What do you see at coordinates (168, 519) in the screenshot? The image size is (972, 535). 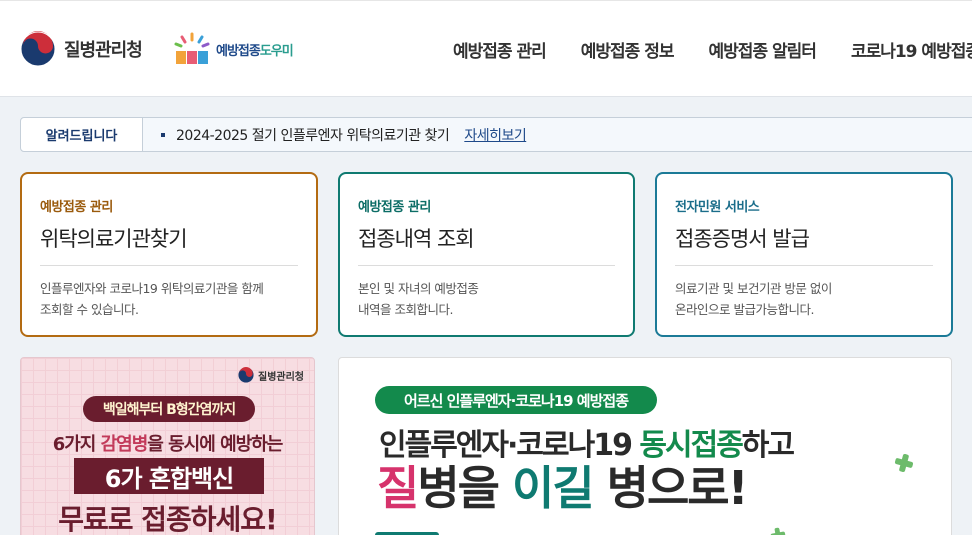 I see `banner-cta-text: 무료로 접종하세요!` at bounding box center [168, 519].